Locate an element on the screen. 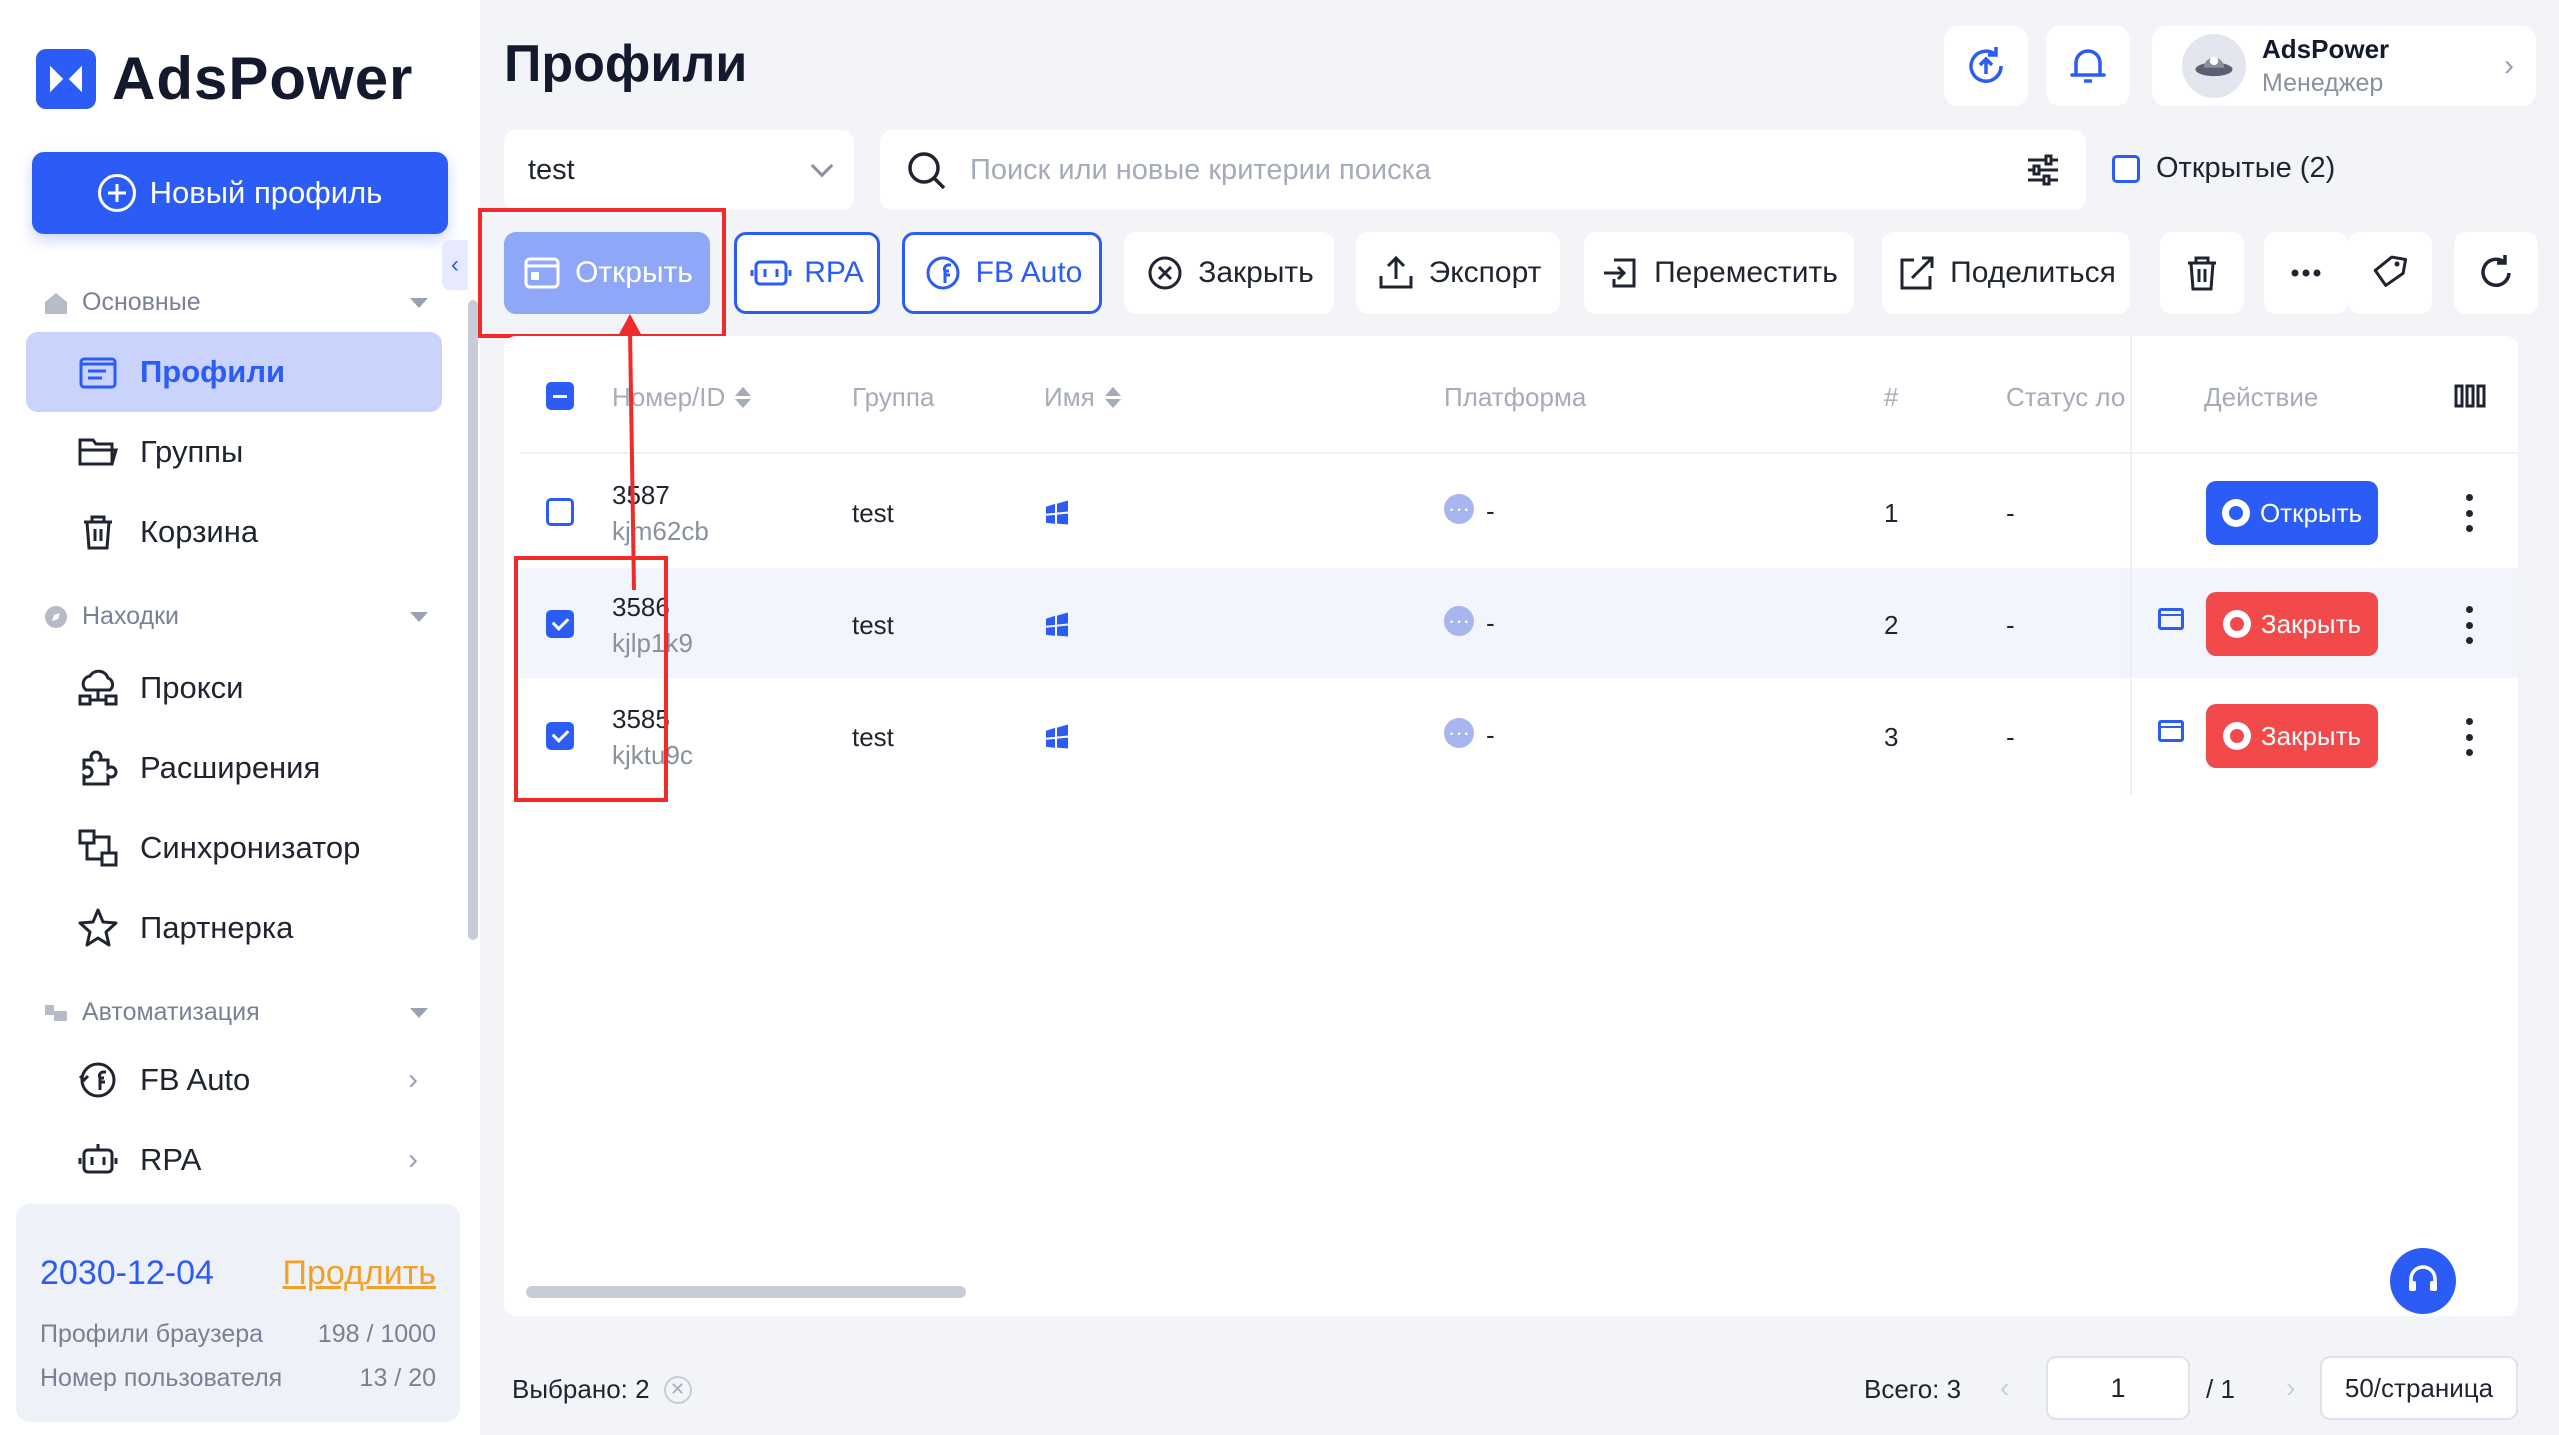 The image size is (2559, 1435). move-arrow-icon is located at coordinates (1620, 273).